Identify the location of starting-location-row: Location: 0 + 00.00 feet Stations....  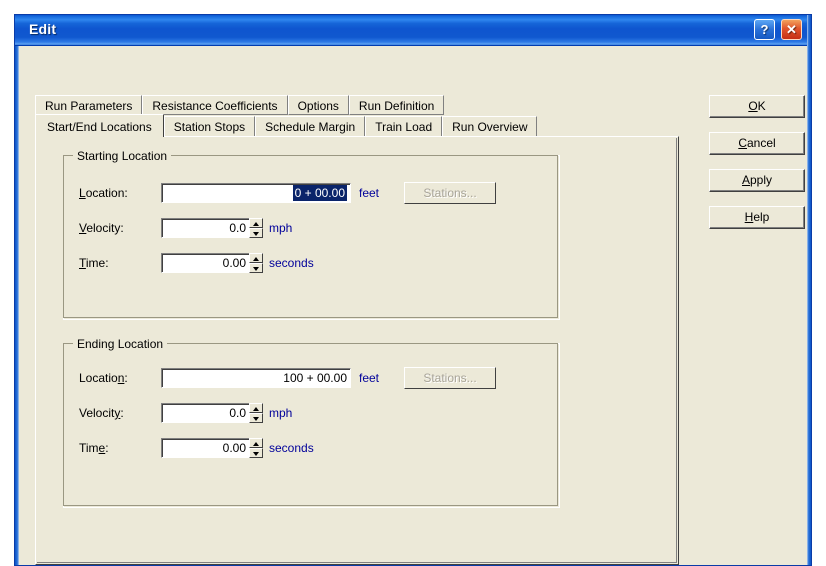
(314, 193).